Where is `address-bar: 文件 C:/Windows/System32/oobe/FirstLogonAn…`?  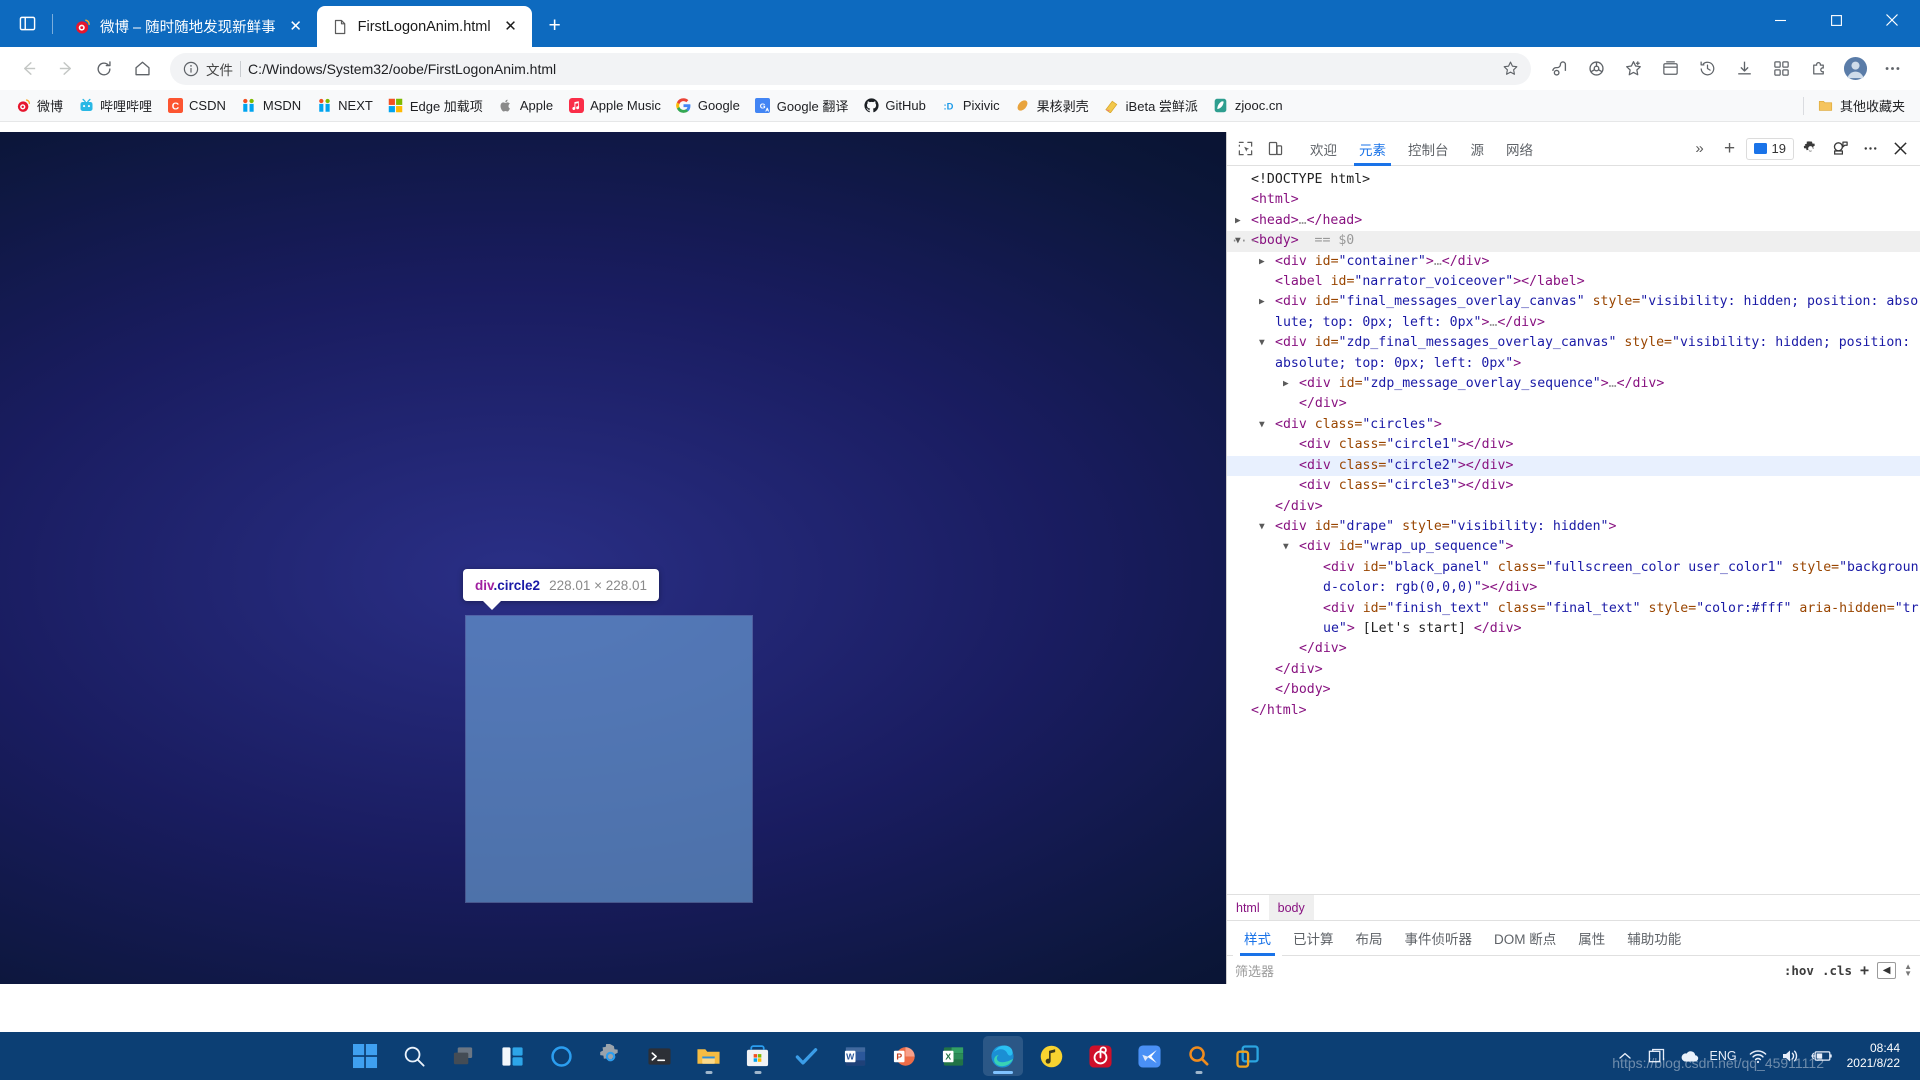
address-bar: 文件 C:/Windows/System32/oobe/FirstLogonAn… is located at coordinates (850, 68).